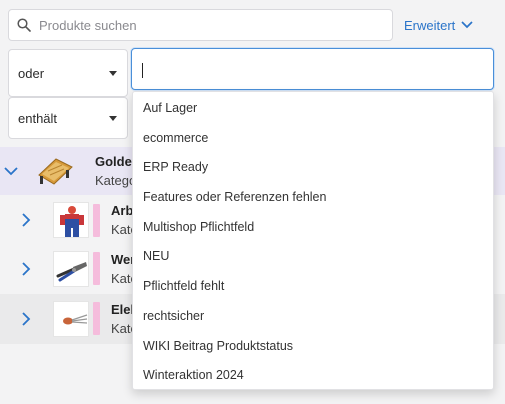 The height and width of the screenshot is (404, 505). Describe the element at coordinates (313, 317) in the screenshot. I see `dropdown-option: rechtsicher` at that location.